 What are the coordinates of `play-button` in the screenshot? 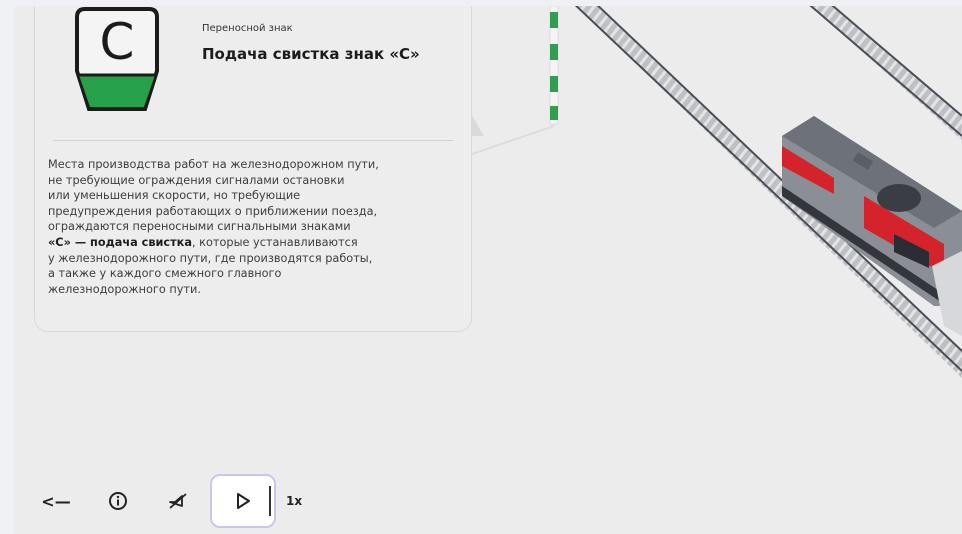 It's located at (243, 501).